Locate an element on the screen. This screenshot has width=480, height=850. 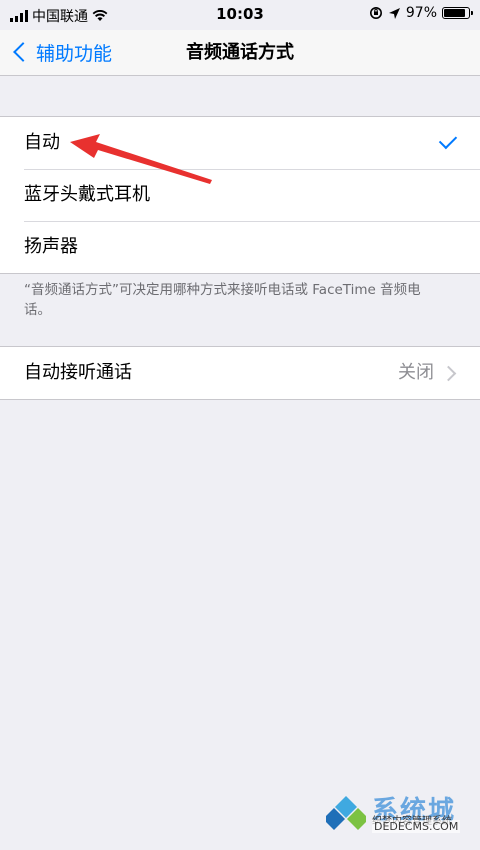
annotation-arrow-icon is located at coordinates (141, 159).